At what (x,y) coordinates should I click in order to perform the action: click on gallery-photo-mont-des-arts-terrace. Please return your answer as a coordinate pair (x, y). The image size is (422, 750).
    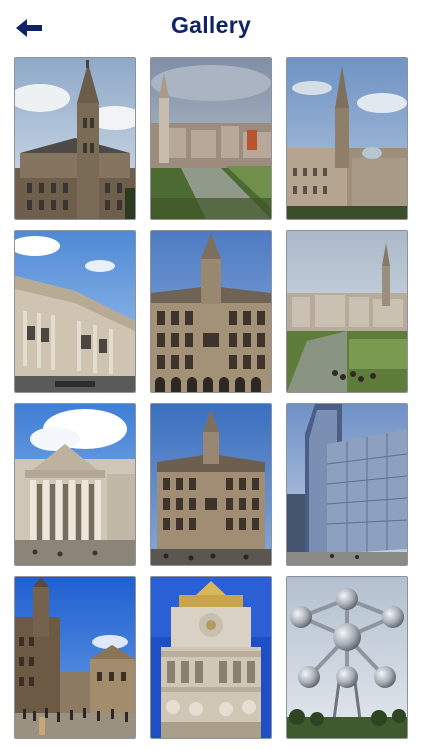
    Looking at the image, I should click on (347, 311).